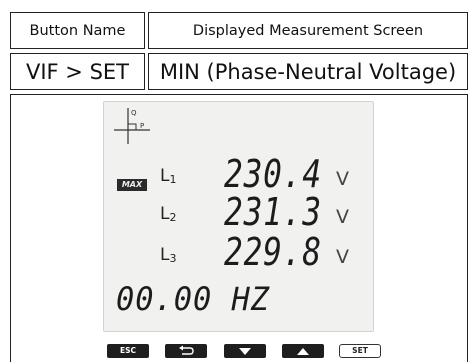 This screenshot has width=471, height=362. I want to click on header-displayed-screen: Displayed Measurement Screen, so click(308, 30).